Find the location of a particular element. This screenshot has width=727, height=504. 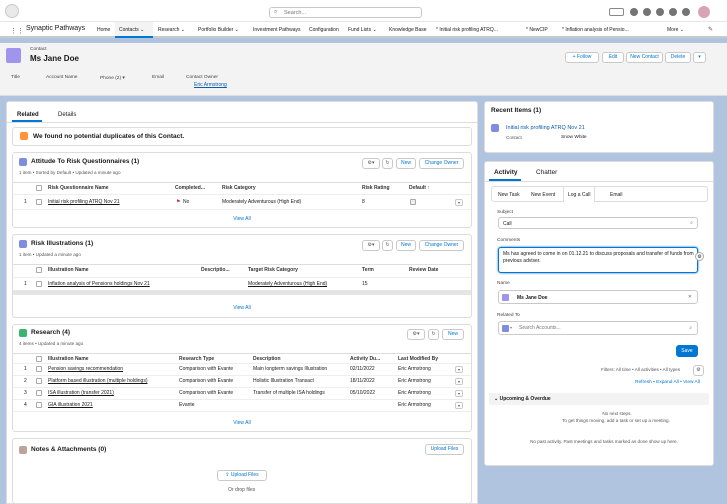

ill-col-review-date: Review Date is located at coordinates (429, 270).